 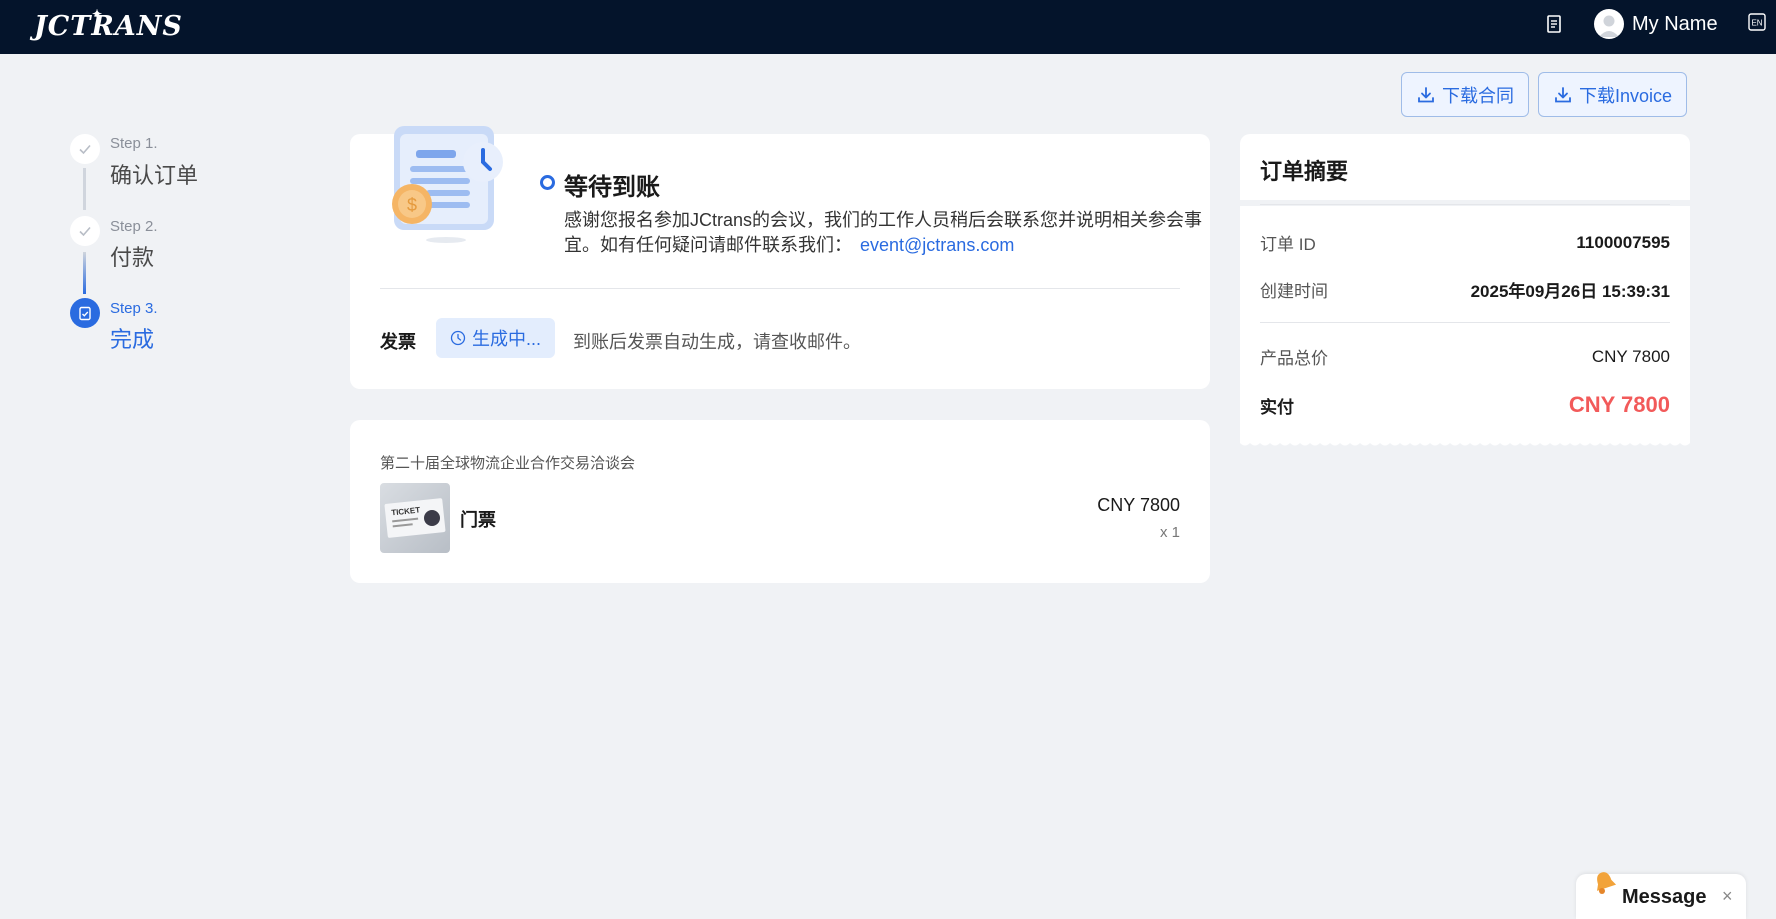 I want to click on avatar, so click(x=1609, y=24).